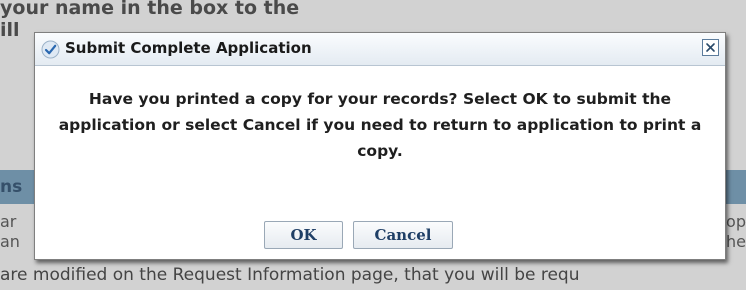  Describe the element at coordinates (50, 49) in the screenshot. I see `check-icon` at that location.